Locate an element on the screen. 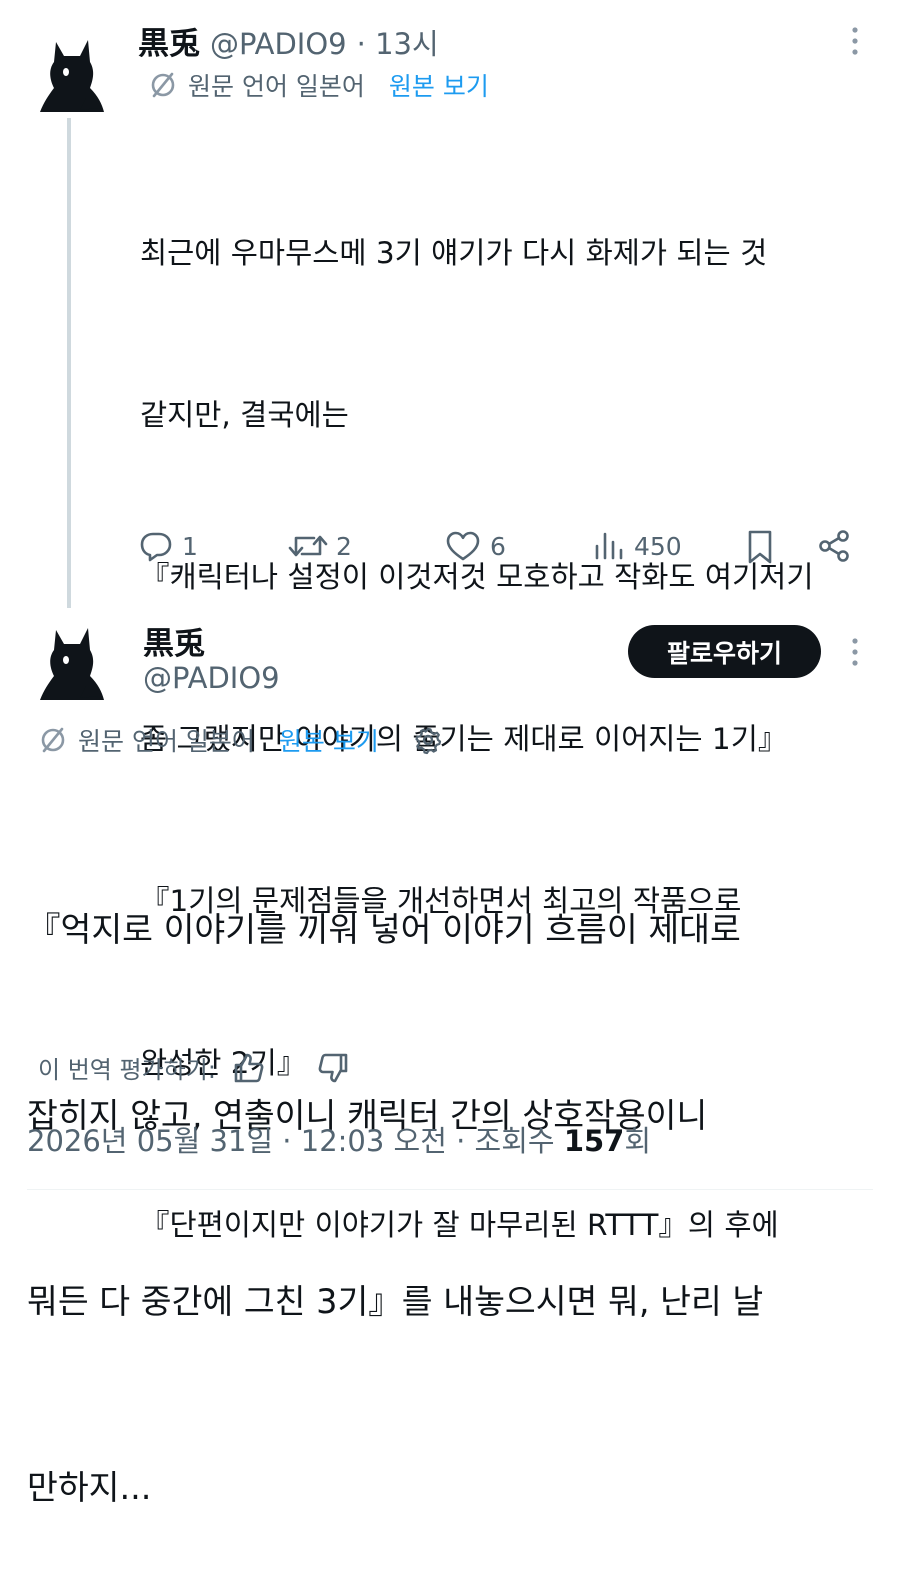  rate-label: 이 번역 평가하기: is located at coordinates (127, 1070).